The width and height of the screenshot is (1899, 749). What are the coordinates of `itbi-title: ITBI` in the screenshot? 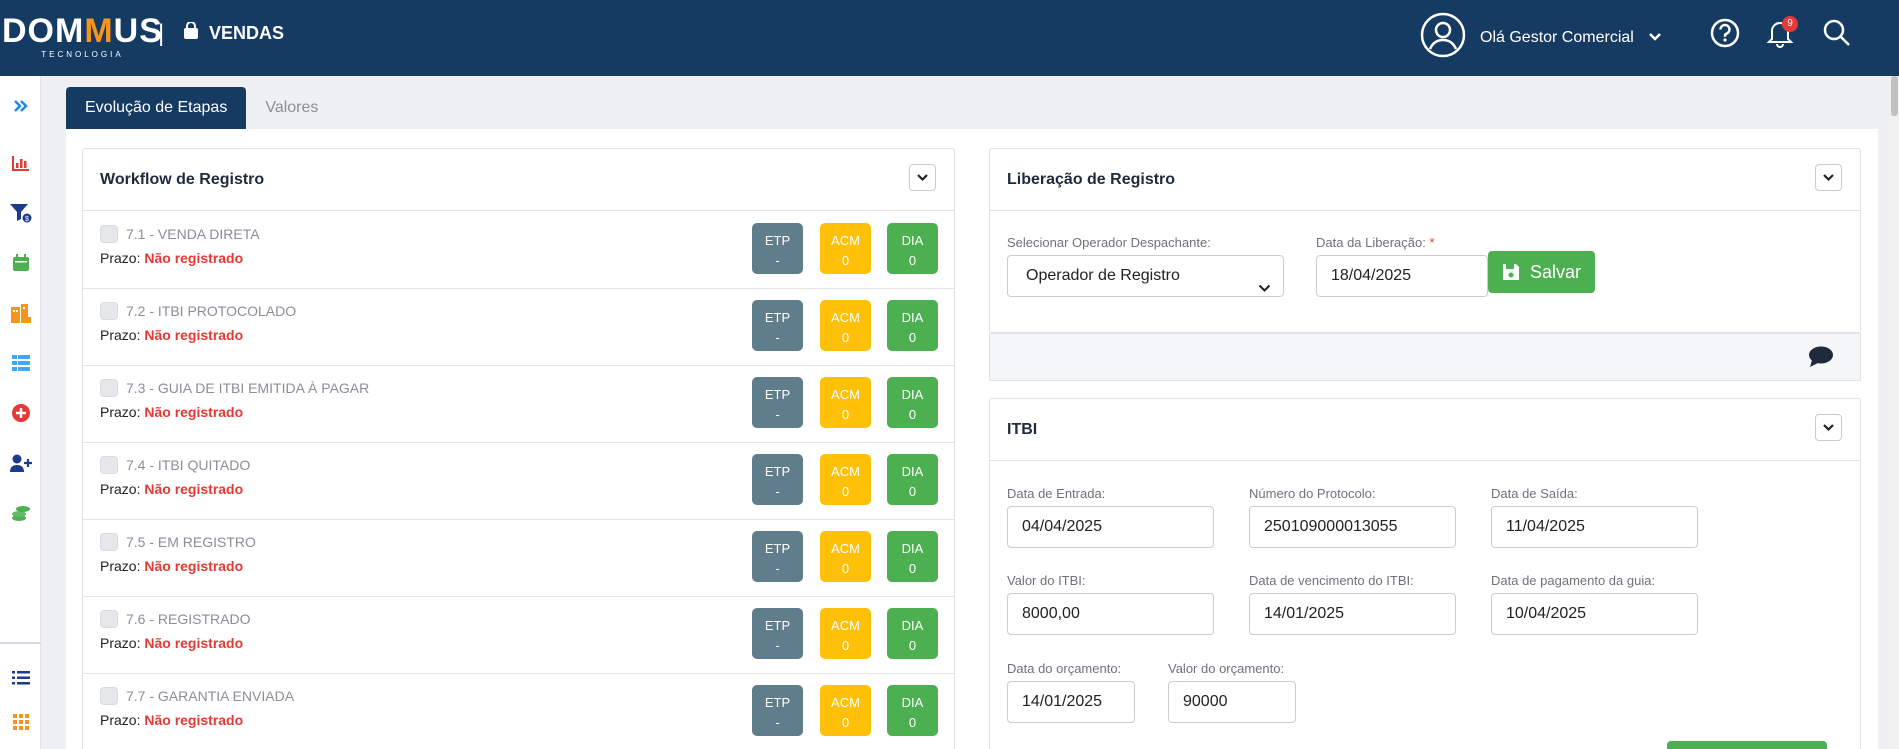 It's located at (1022, 429).